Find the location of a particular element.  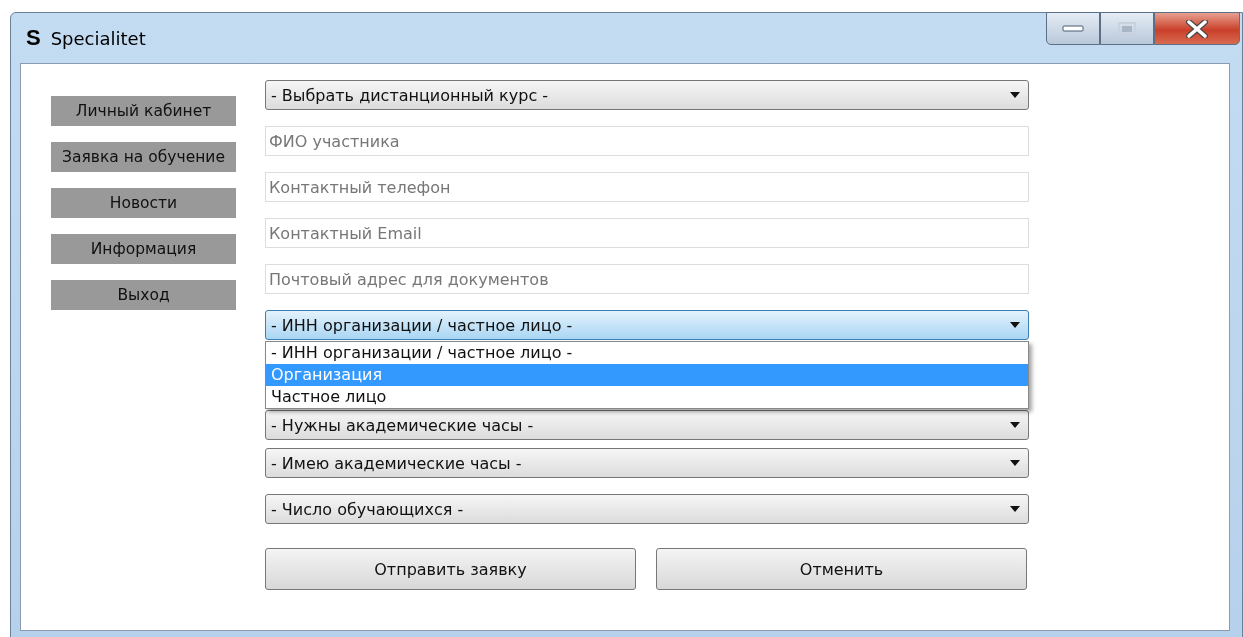

minimize-button is located at coordinates (1073, 28).